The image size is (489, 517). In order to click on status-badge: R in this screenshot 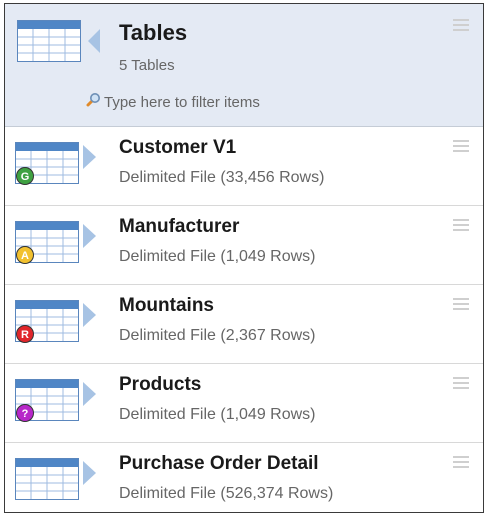, I will do `click(25, 334)`.